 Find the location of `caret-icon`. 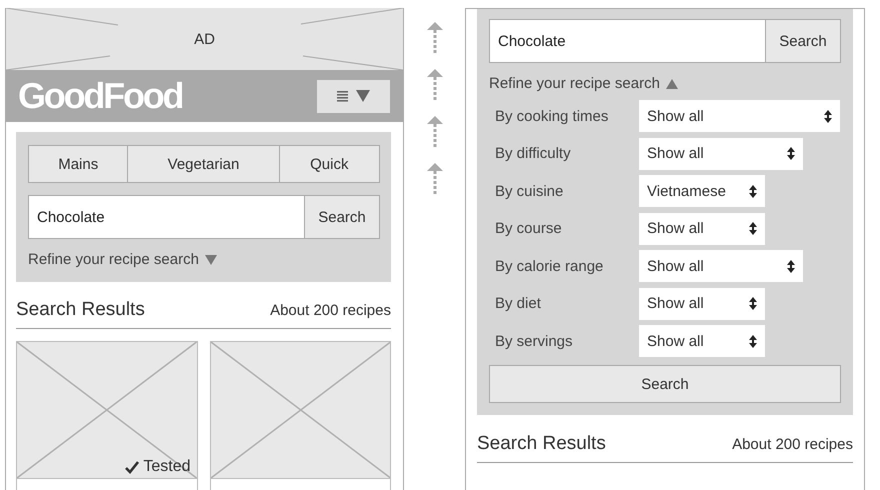

caret-icon is located at coordinates (363, 96).